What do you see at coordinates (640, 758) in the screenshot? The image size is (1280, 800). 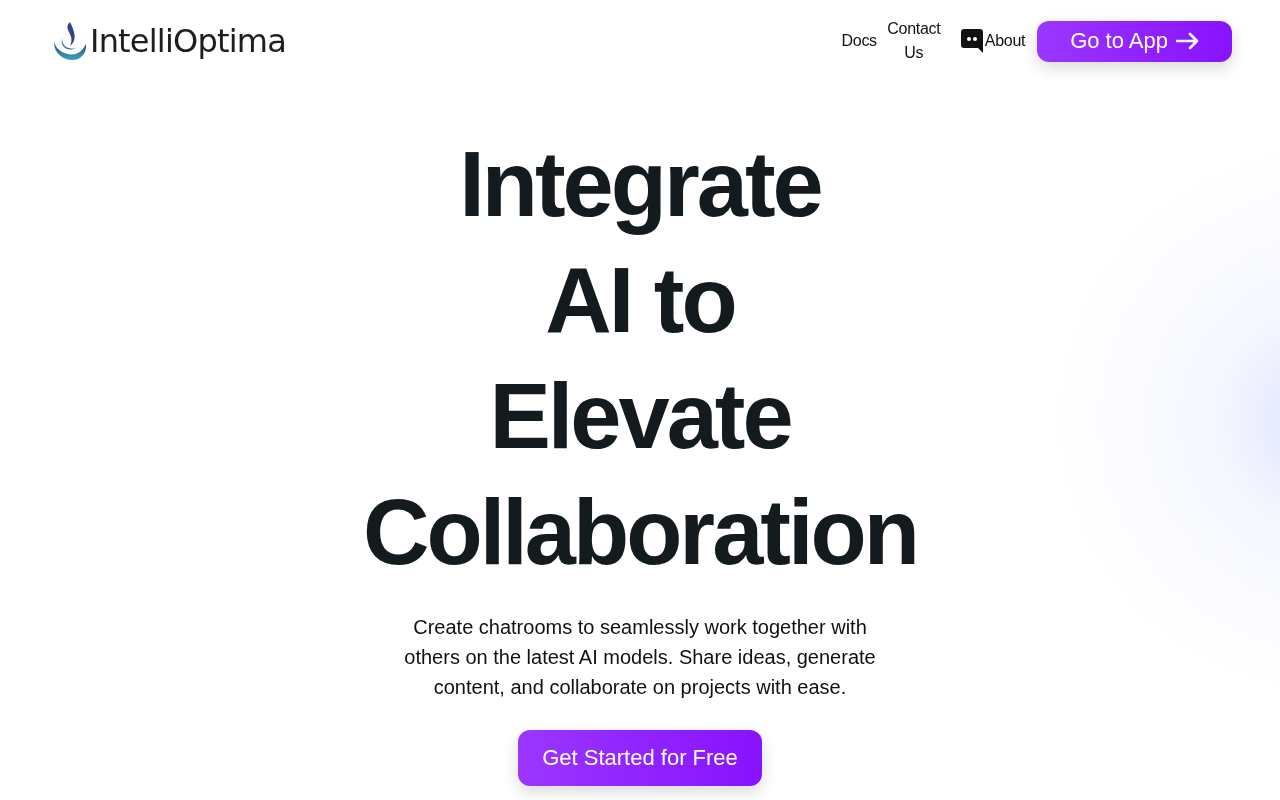 I see `get-started-button: Get Started for Free` at bounding box center [640, 758].